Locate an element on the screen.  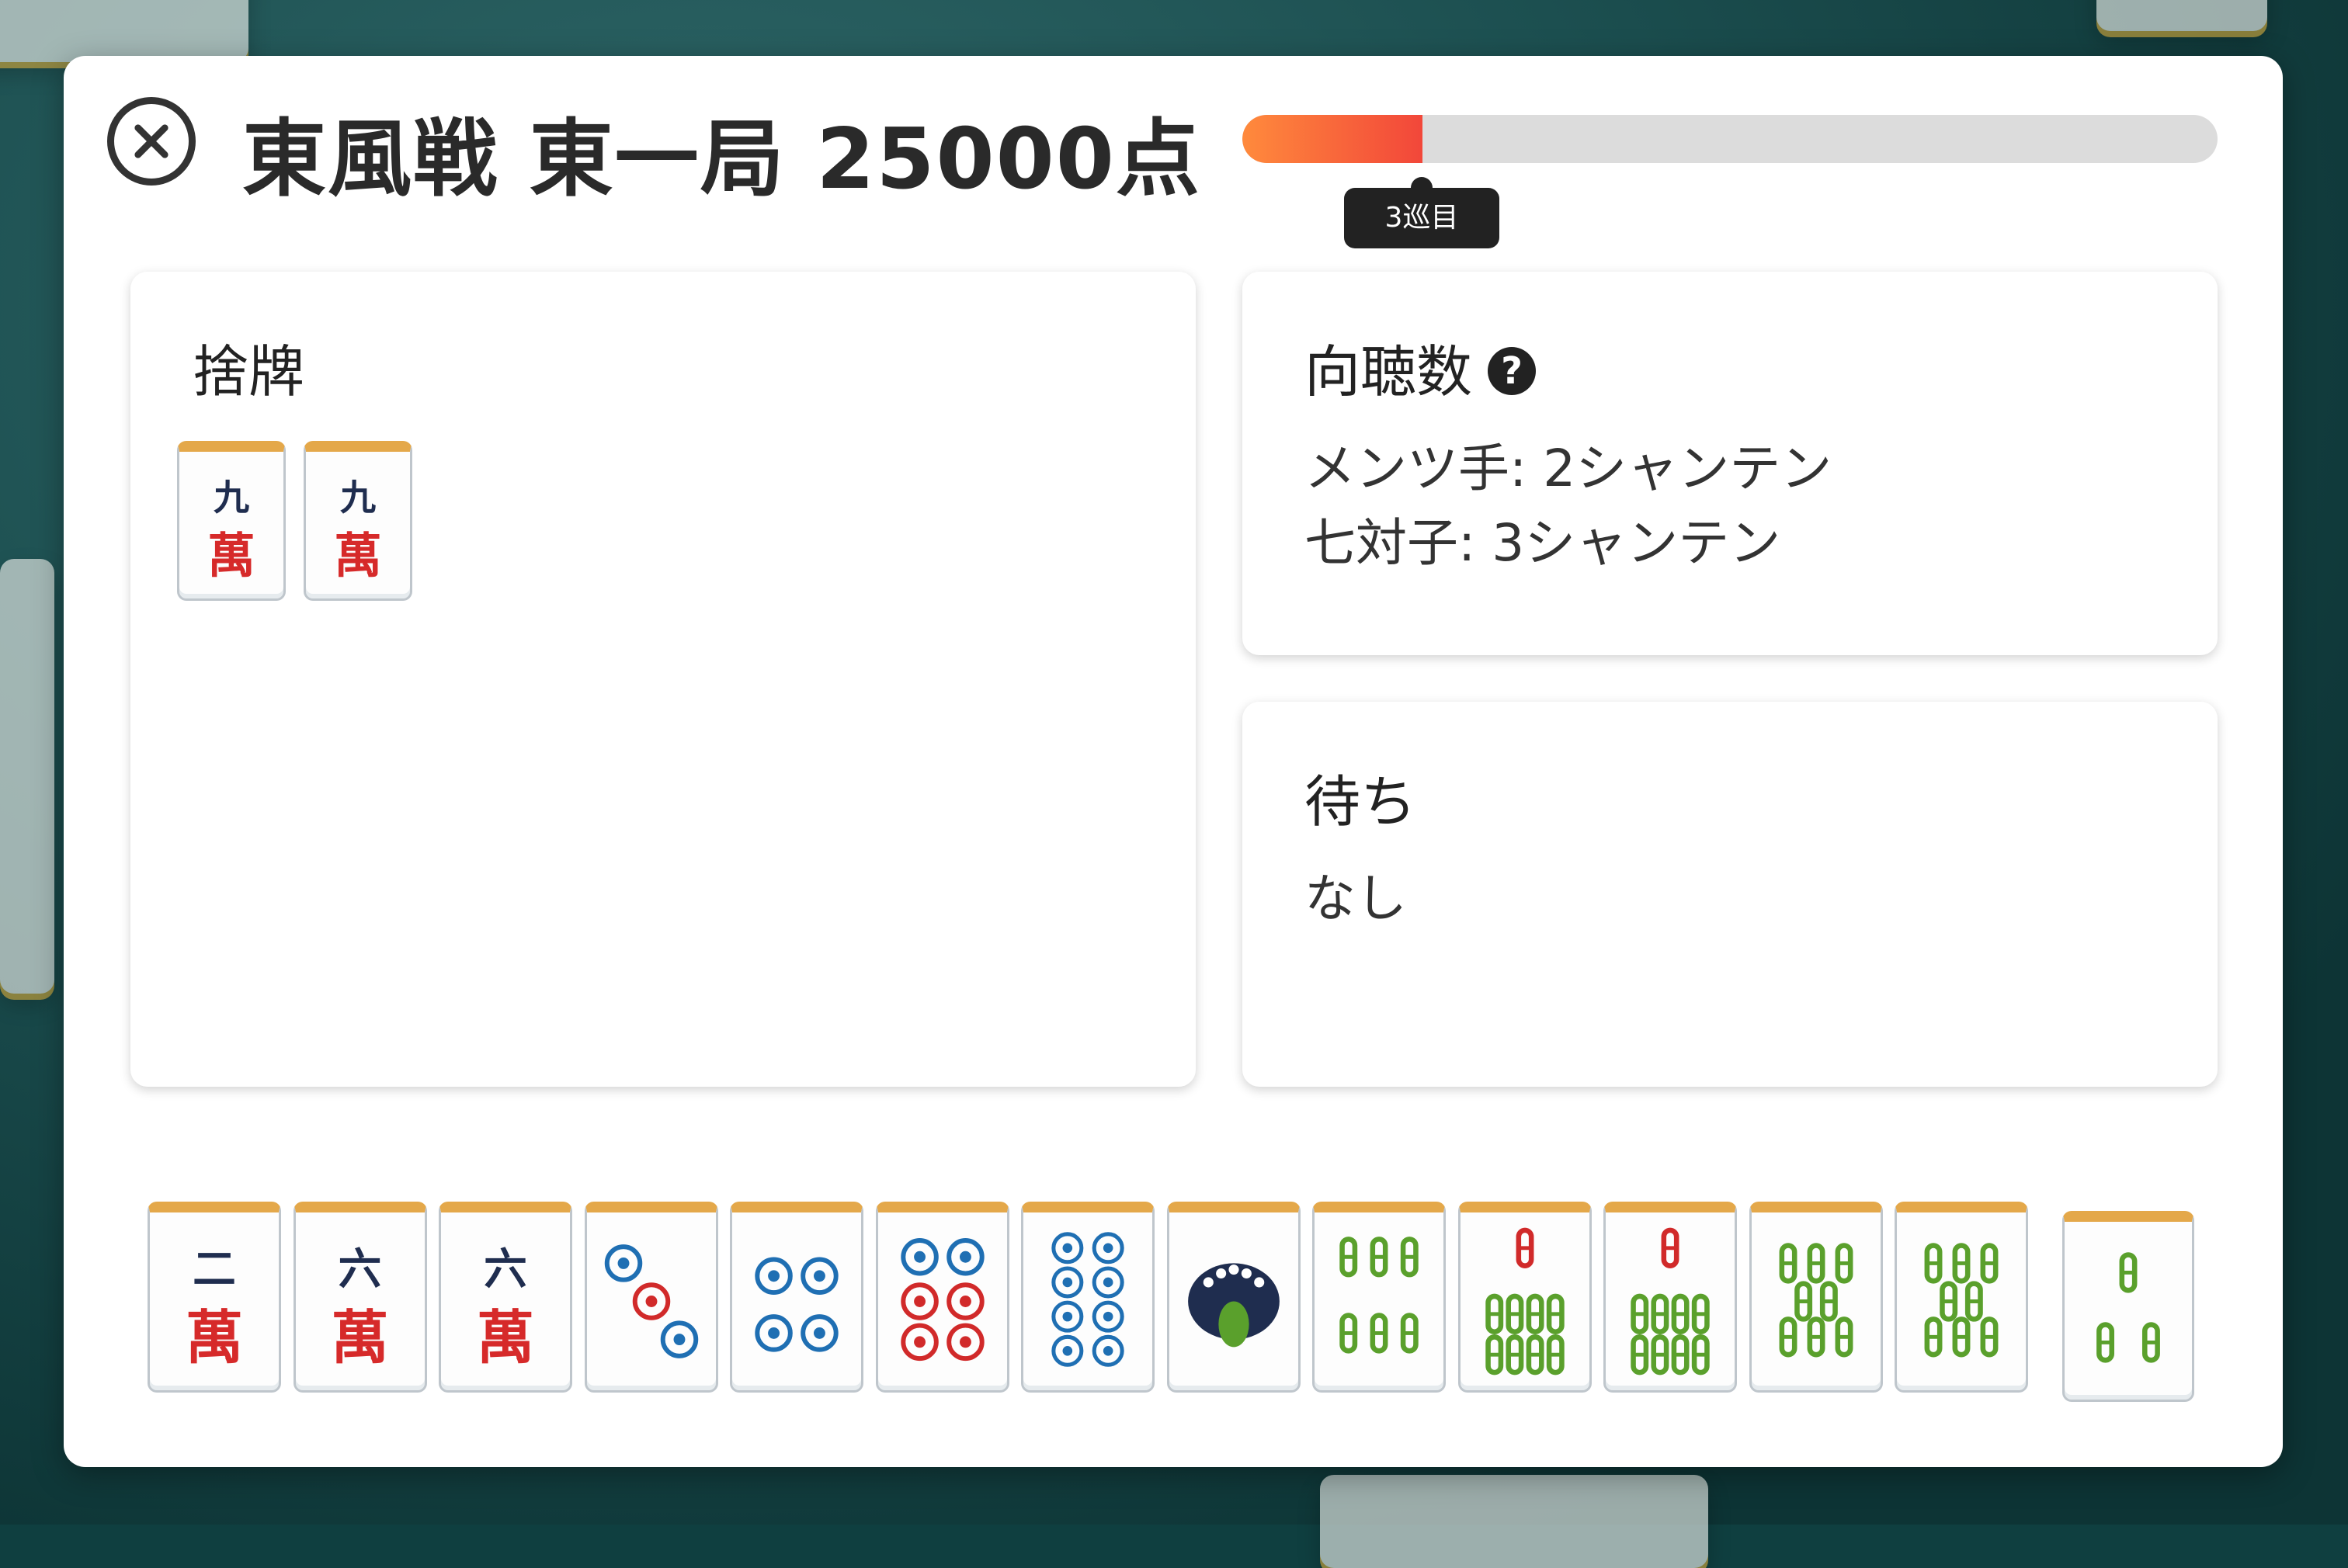
question-circle-icon: ? is located at coordinates (1512, 371).